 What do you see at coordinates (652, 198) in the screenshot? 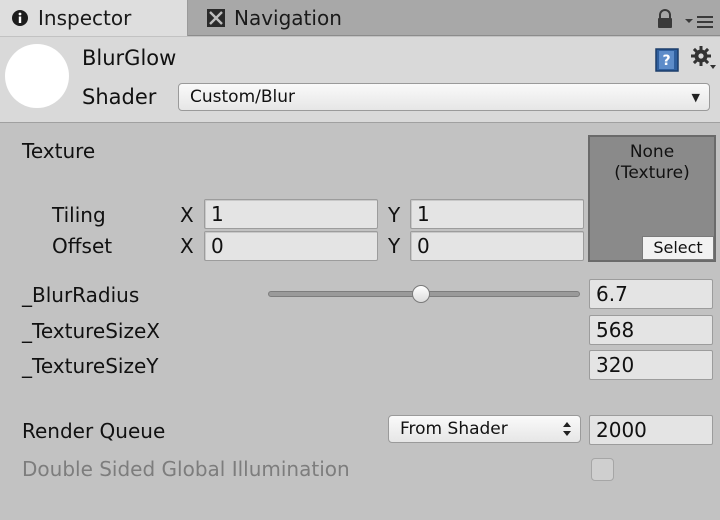
I see `texture-slot: None (Texture) Select` at bounding box center [652, 198].